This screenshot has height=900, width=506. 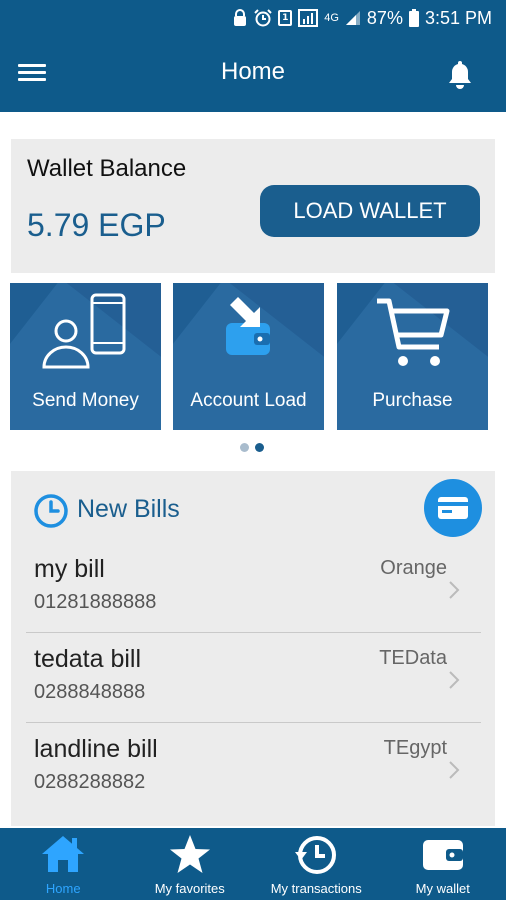 What do you see at coordinates (248, 400) in the screenshot?
I see `account-load-label: Account Load` at bounding box center [248, 400].